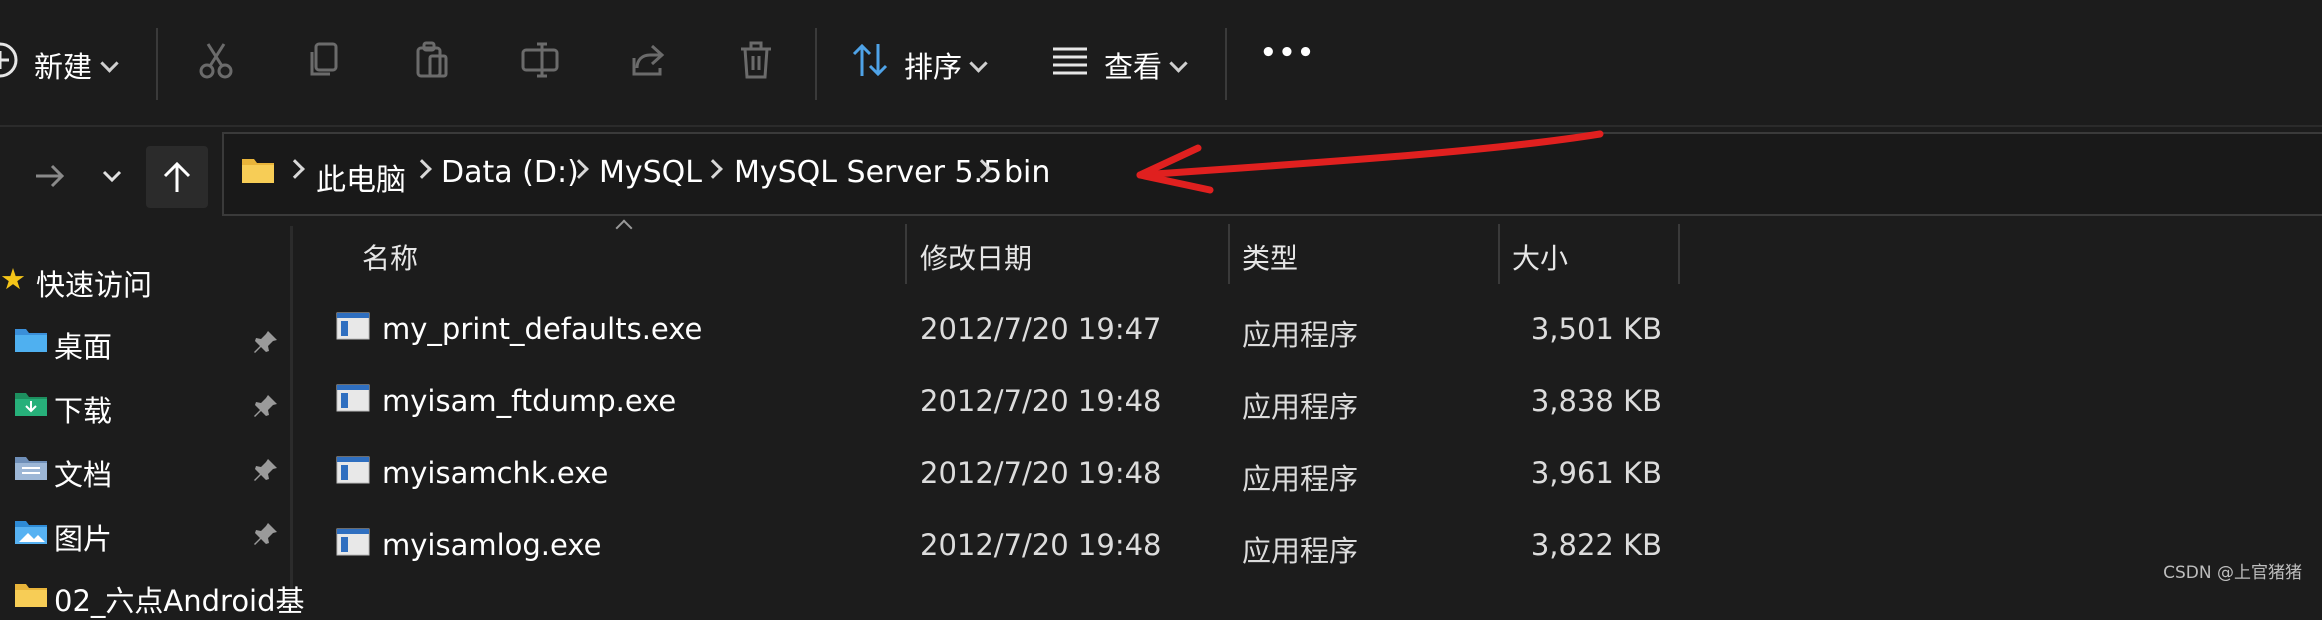 This screenshot has height=620, width=2322. Describe the element at coordinates (1370, 162) in the screenshot. I see `annotation-arrow` at that location.